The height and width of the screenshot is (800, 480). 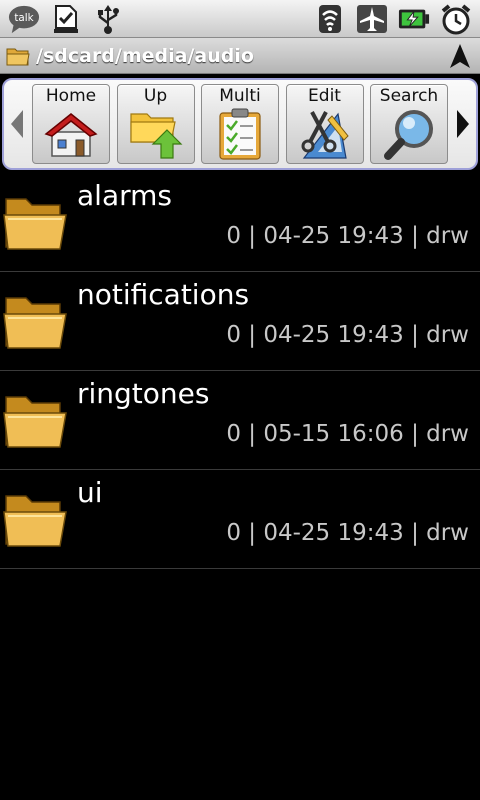 What do you see at coordinates (409, 134) in the screenshot?
I see `magnifier-icon` at bounding box center [409, 134].